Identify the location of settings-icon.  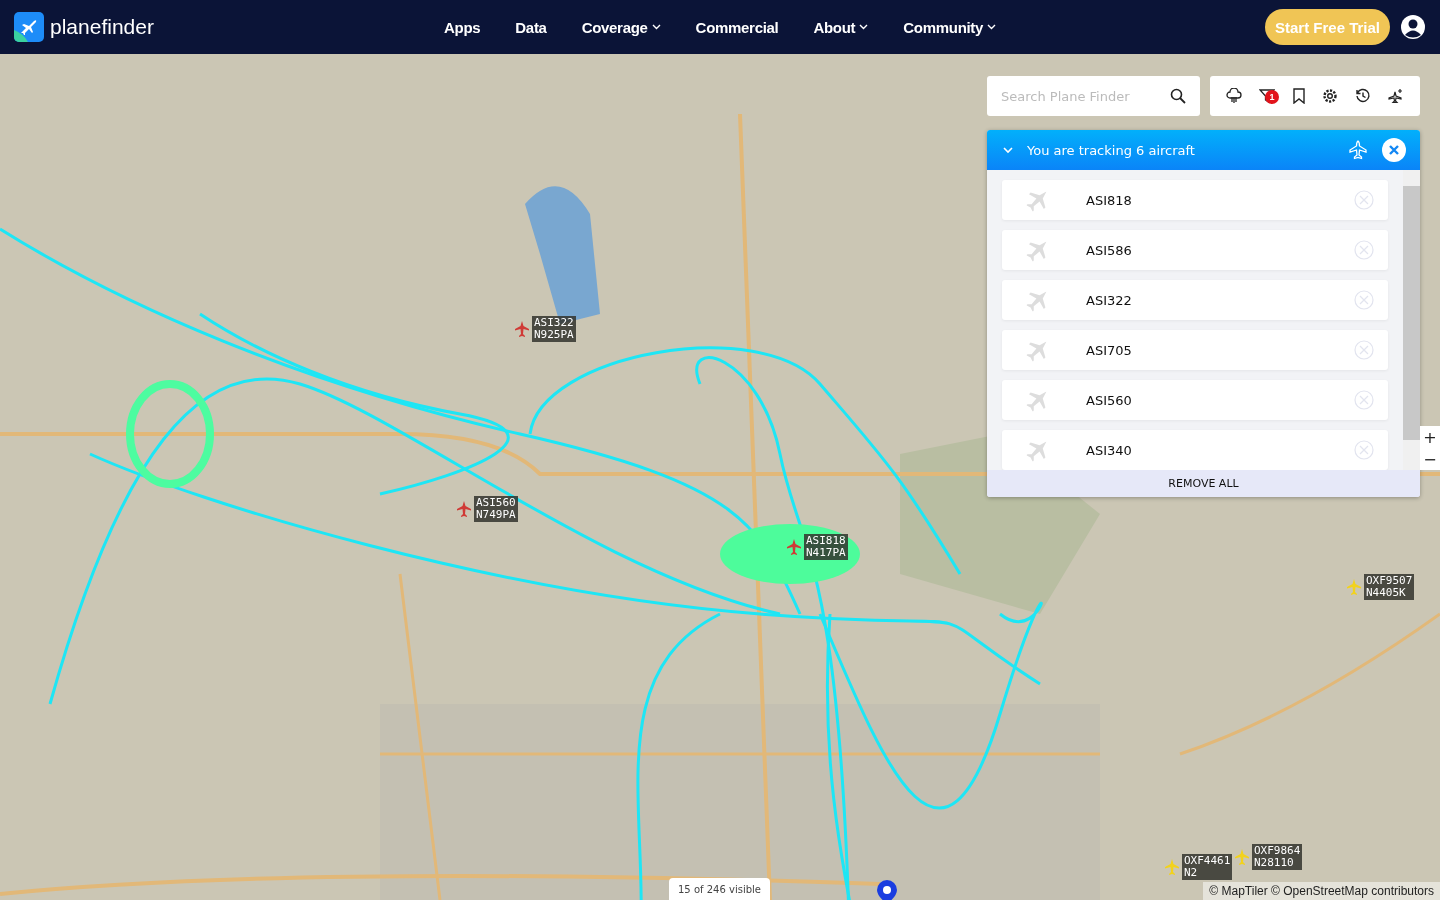
(1330, 96).